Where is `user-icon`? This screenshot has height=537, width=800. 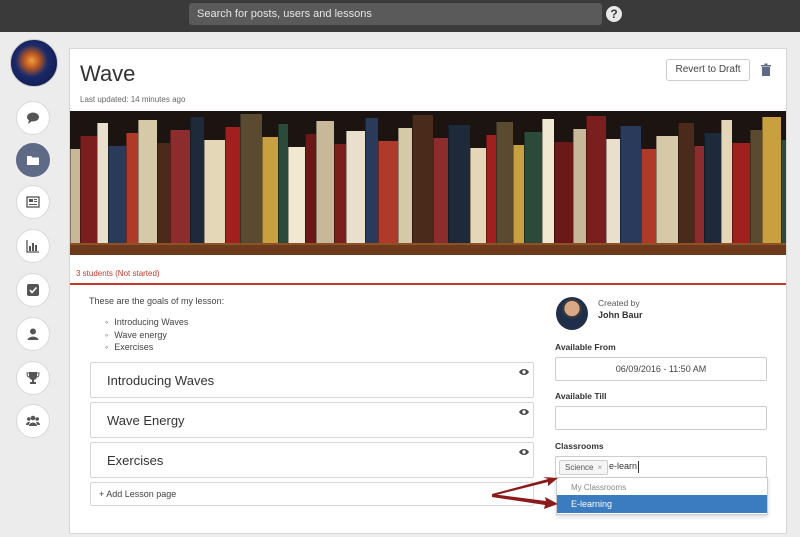
user-icon is located at coordinates (33, 334).